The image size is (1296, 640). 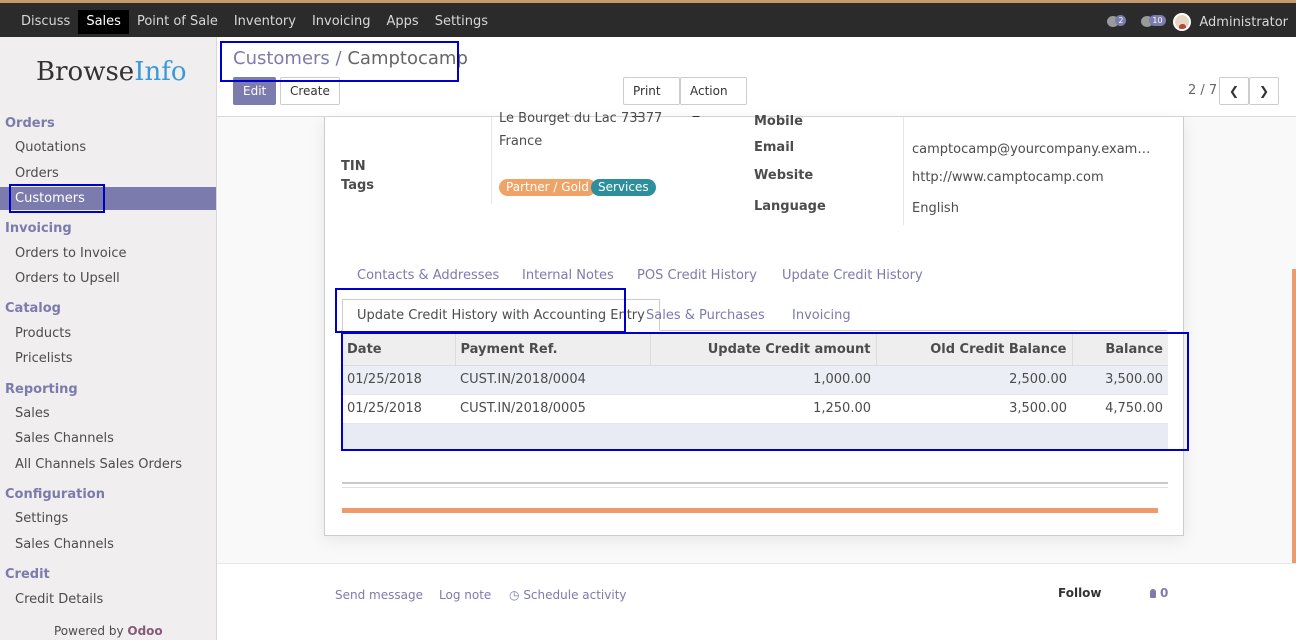 What do you see at coordinates (1202, 90) in the screenshot?
I see `pager-value: 2 / 7` at bounding box center [1202, 90].